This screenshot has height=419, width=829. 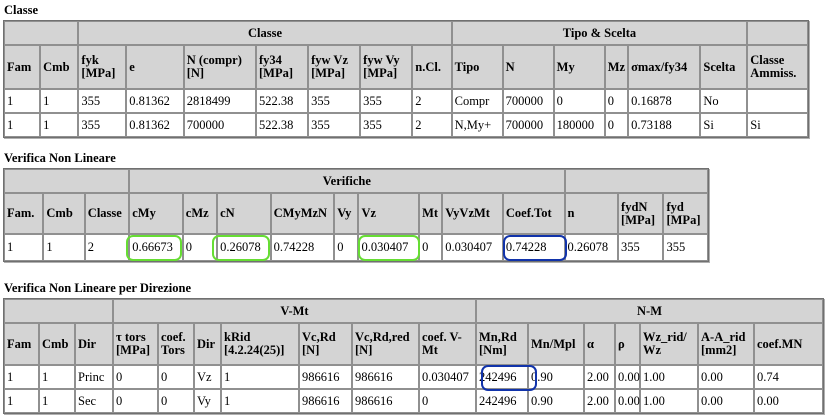 What do you see at coordinates (477, 101) in the screenshot?
I see `cell: Compr` at bounding box center [477, 101].